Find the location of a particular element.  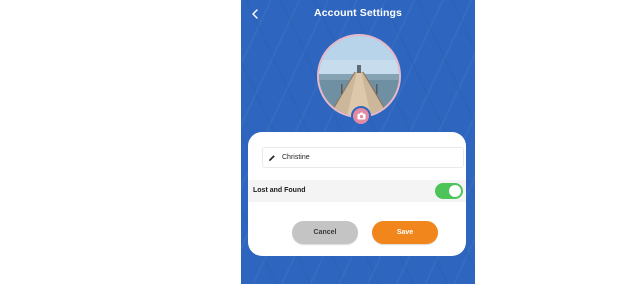

lost-and-found-row: Lost and Found is located at coordinates (357, 191).